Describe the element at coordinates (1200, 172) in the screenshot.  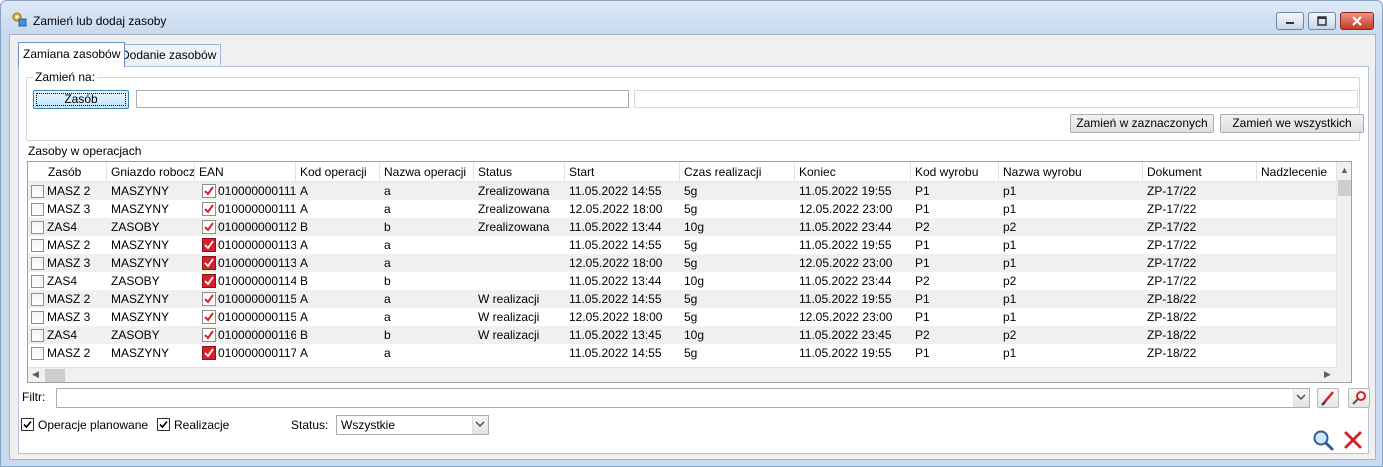
I see `column-header: Dokument` at that location.